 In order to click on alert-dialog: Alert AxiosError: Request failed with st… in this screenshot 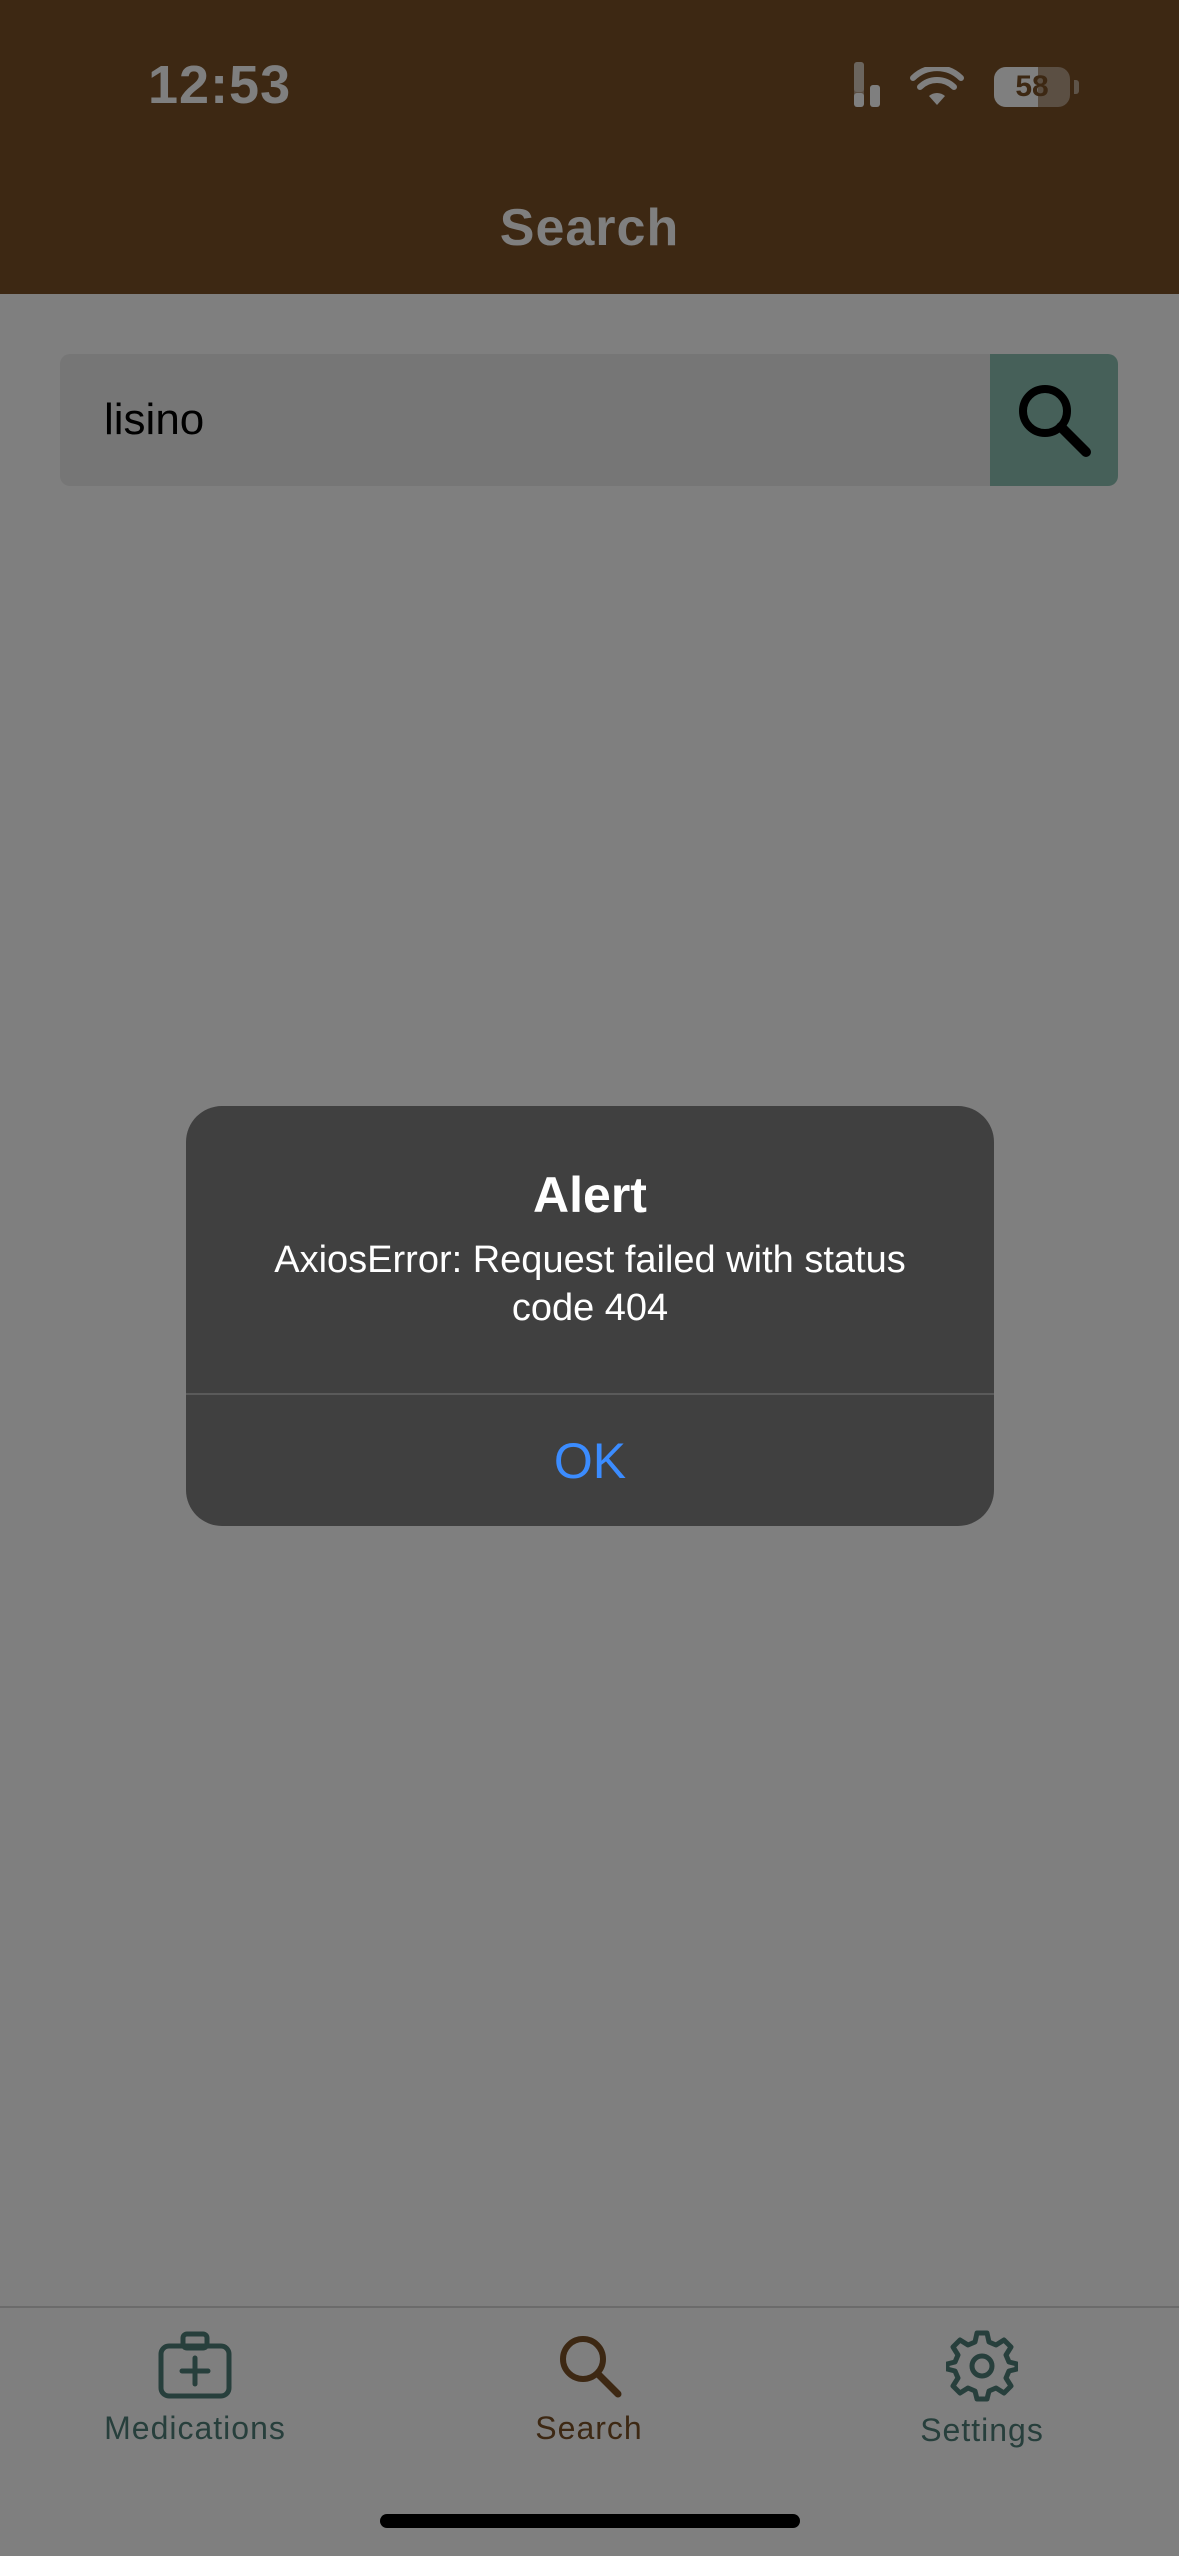, I will do `click(590, 1316)`.